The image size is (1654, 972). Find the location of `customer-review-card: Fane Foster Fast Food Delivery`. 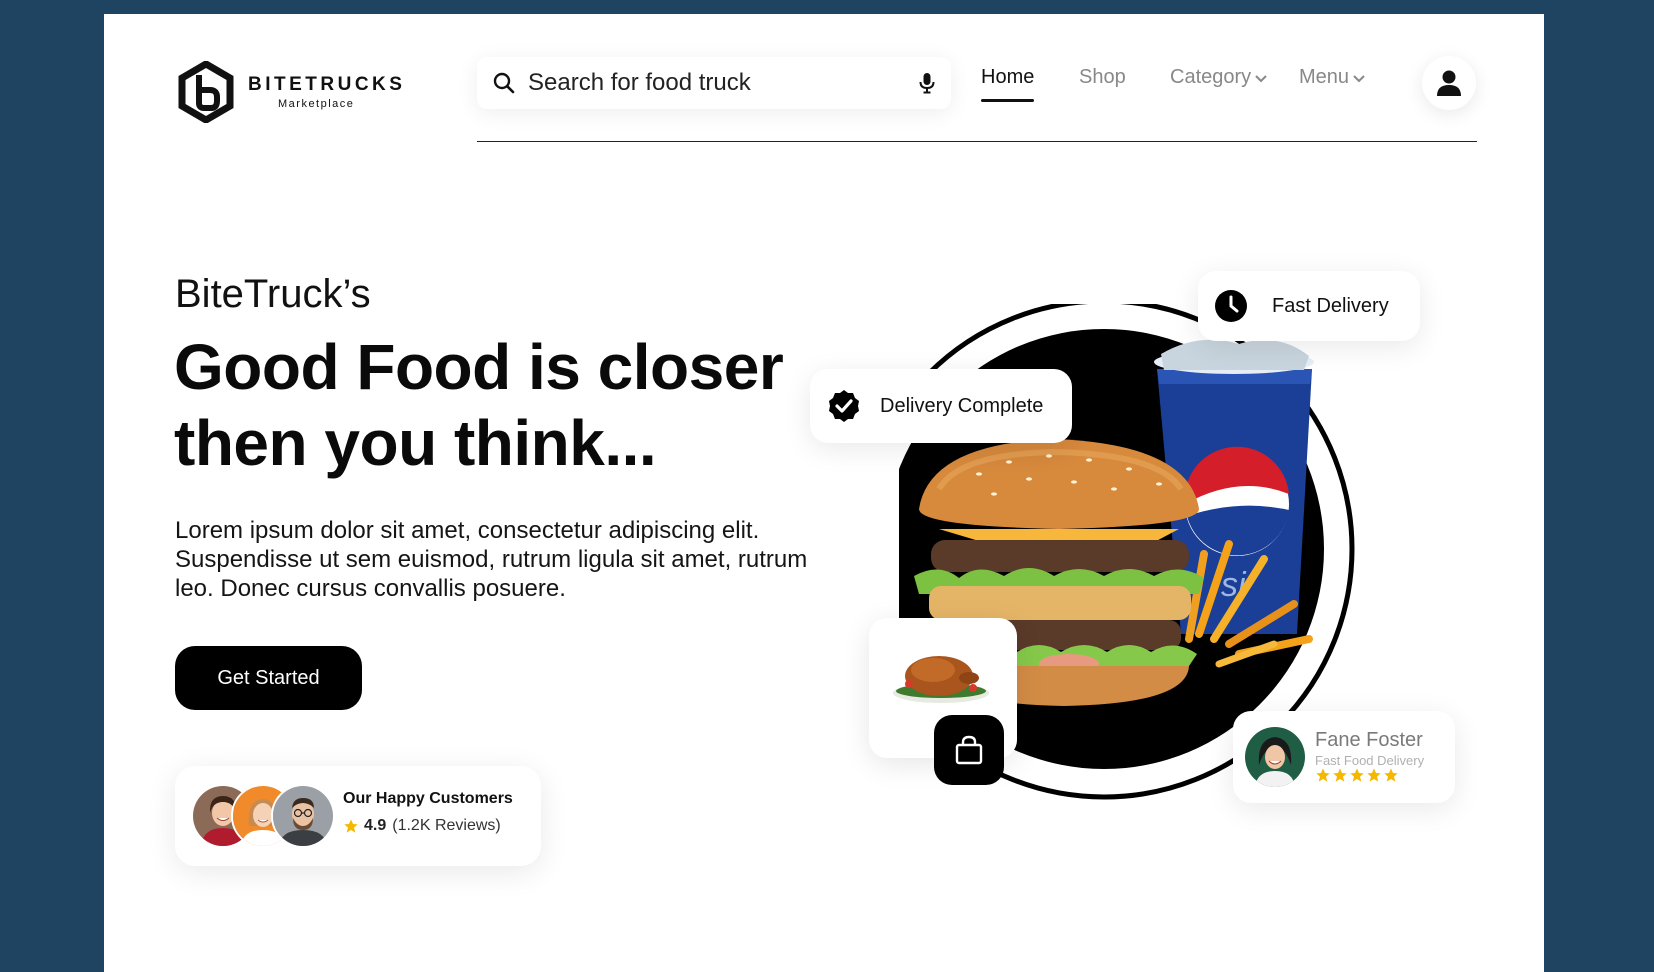

customer-review-card: Fane Foster Fast Food Delivery is located at coordinates (1344, 757).